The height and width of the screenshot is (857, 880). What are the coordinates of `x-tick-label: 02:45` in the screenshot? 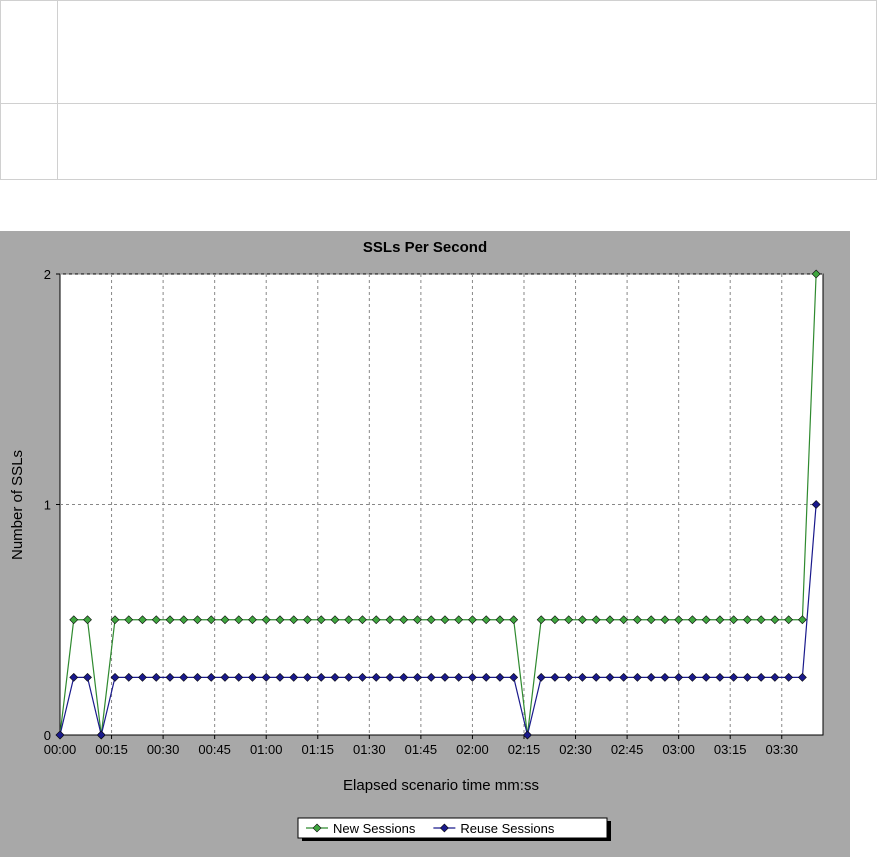 It's located at (627, 749).